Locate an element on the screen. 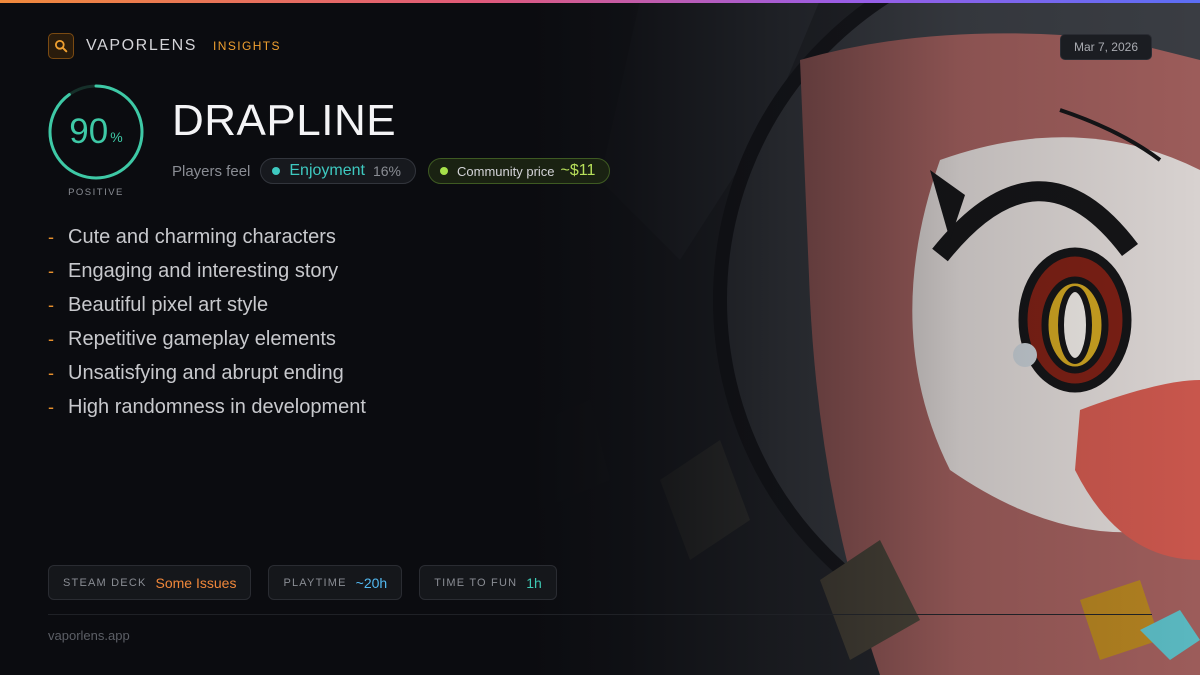 This screenshot has height=675, width=1200. community-price-label: Community price is located at coordinates (506, 171).